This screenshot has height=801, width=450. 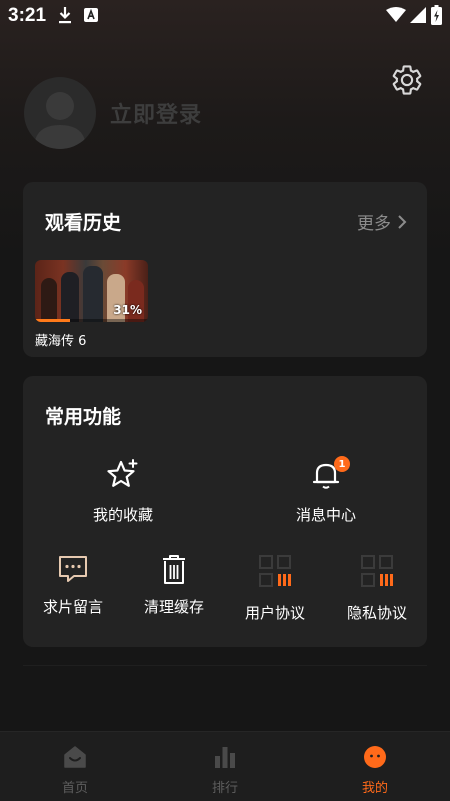 I want to click on nav-ranking: 排行, so click(x=225, y=766).